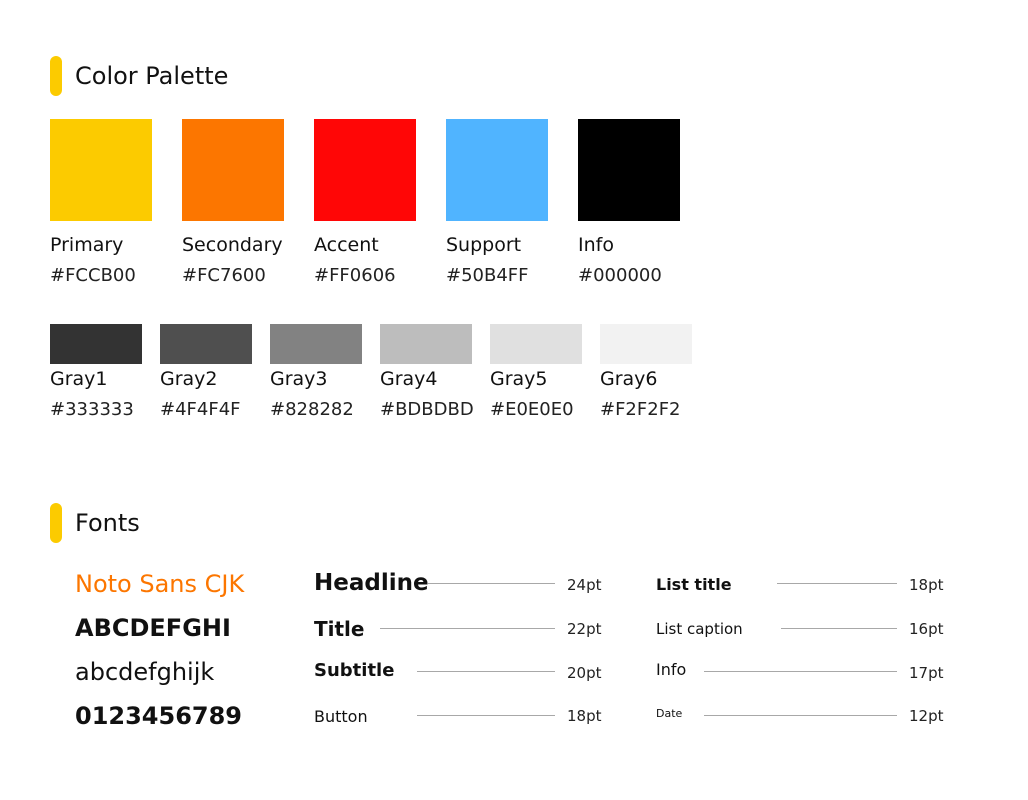 Image resolution: width=1028 pixels, height=800 pixels. Describe the element at coordinates (671, 669) in the screenshot. I see `type-scale-info: Info` at that location.